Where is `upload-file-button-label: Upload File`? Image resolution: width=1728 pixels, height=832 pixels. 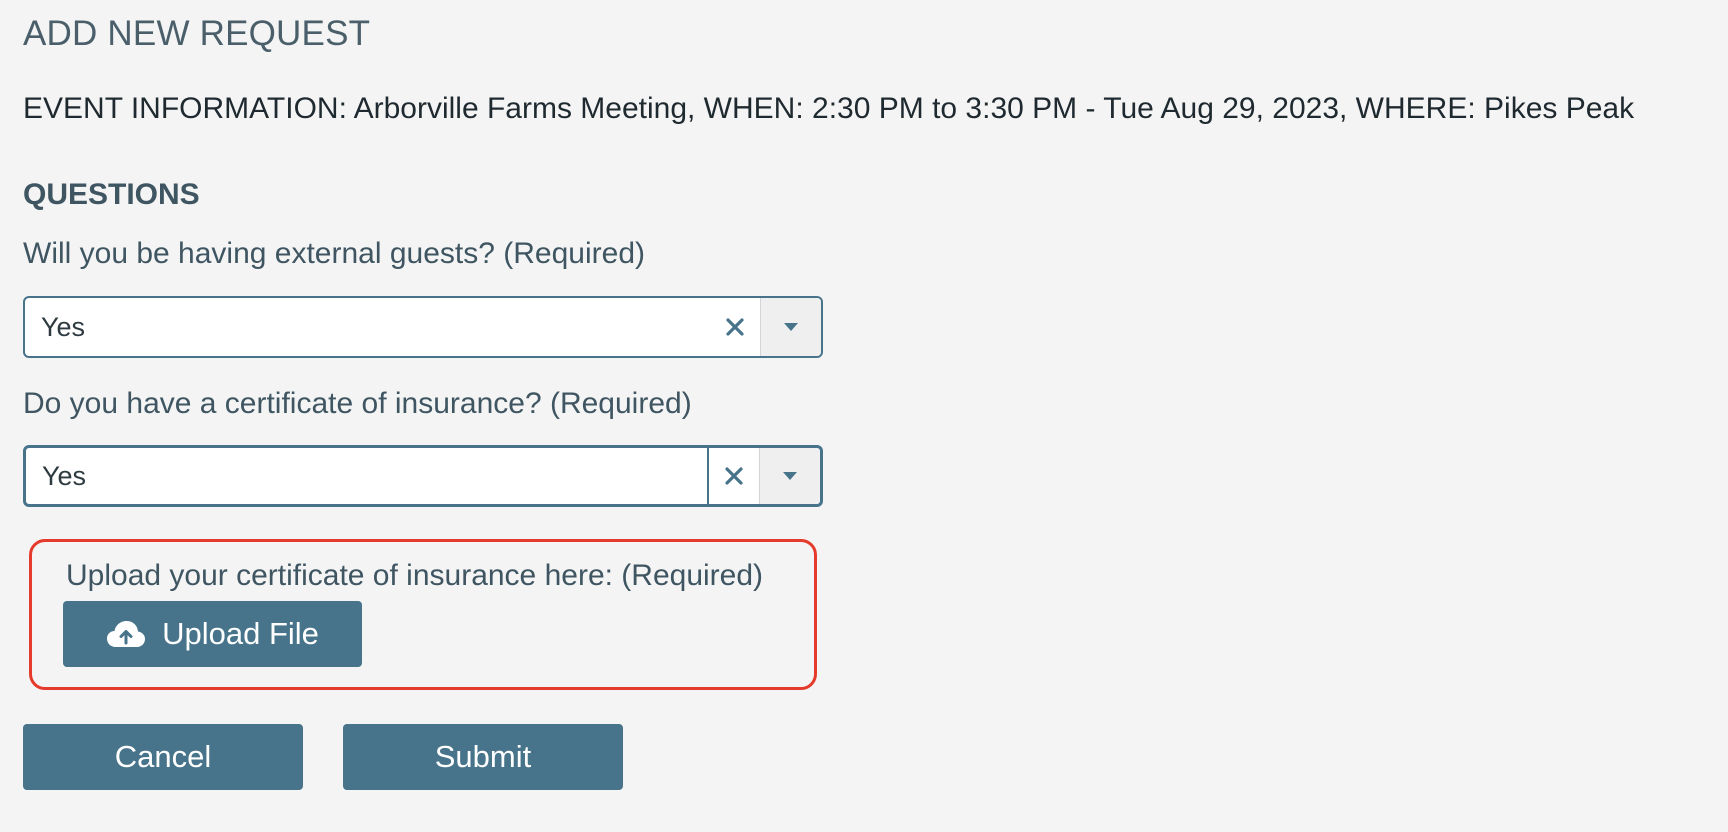
upload-file-button-label: Upload File is located at coordinates (240, 633).